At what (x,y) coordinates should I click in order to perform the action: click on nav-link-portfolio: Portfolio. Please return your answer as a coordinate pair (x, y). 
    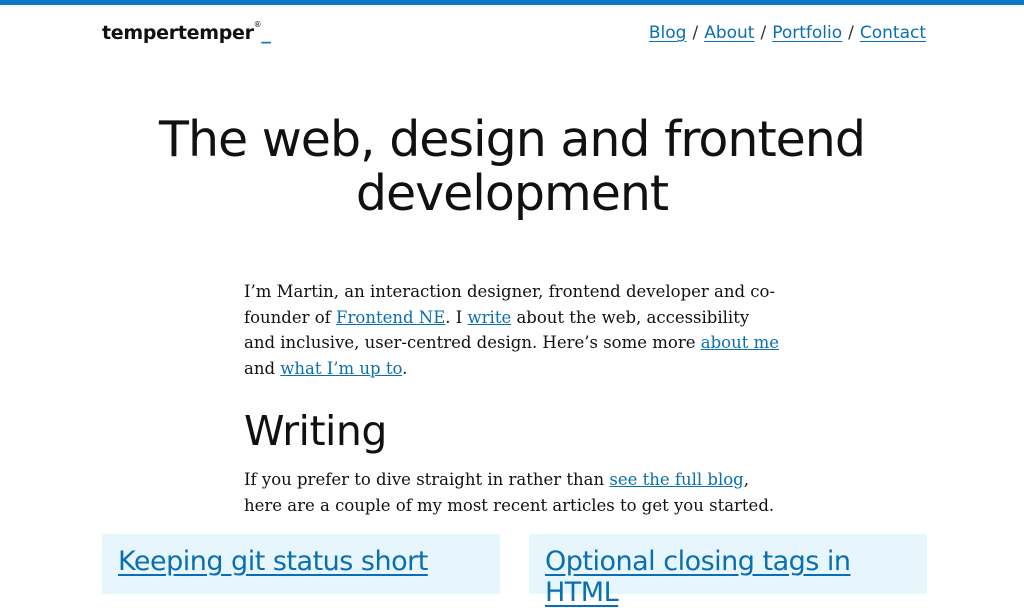
    Looking at the image, I should click on (807, 33).